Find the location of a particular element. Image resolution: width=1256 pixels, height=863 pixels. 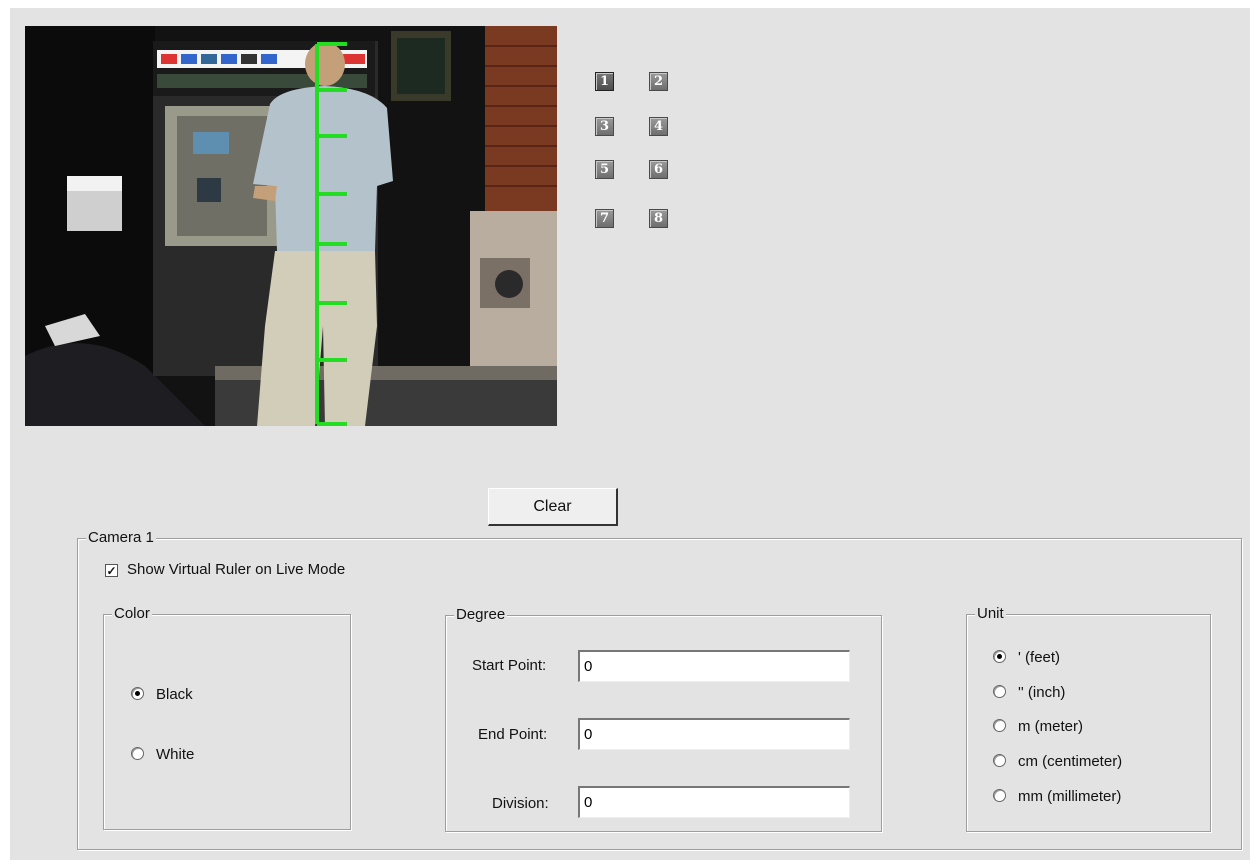

unit-feet-radio is located at coordinates (999, 656).